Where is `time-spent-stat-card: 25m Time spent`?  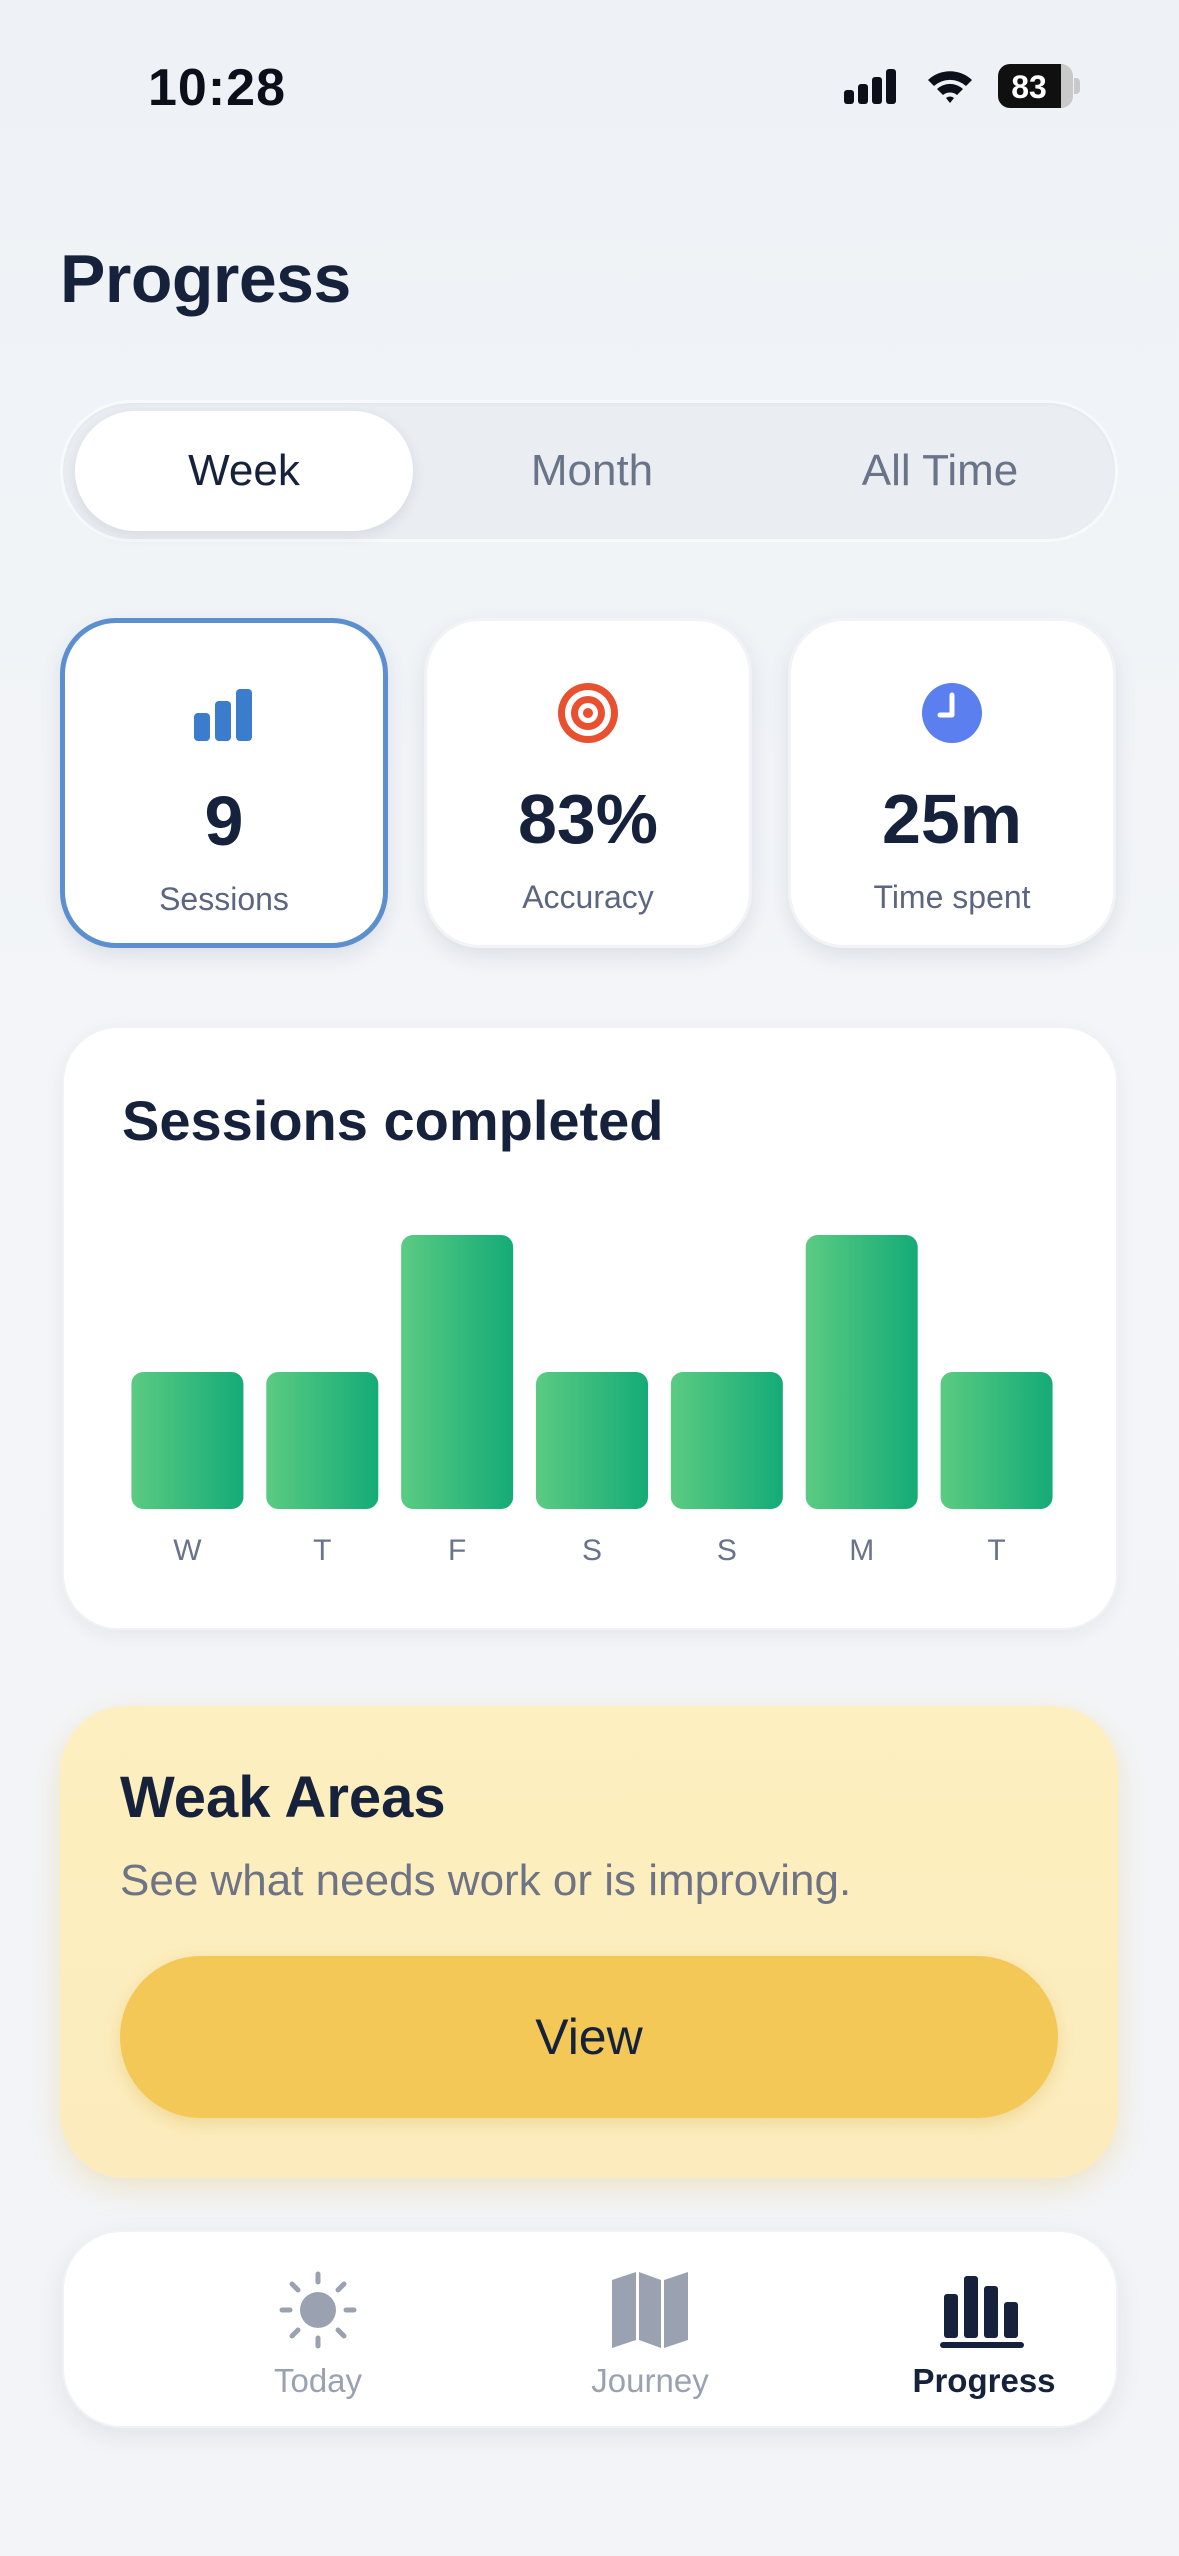
time-spent-stat-card: 25m Time spent is located at coordinates (952, 783).